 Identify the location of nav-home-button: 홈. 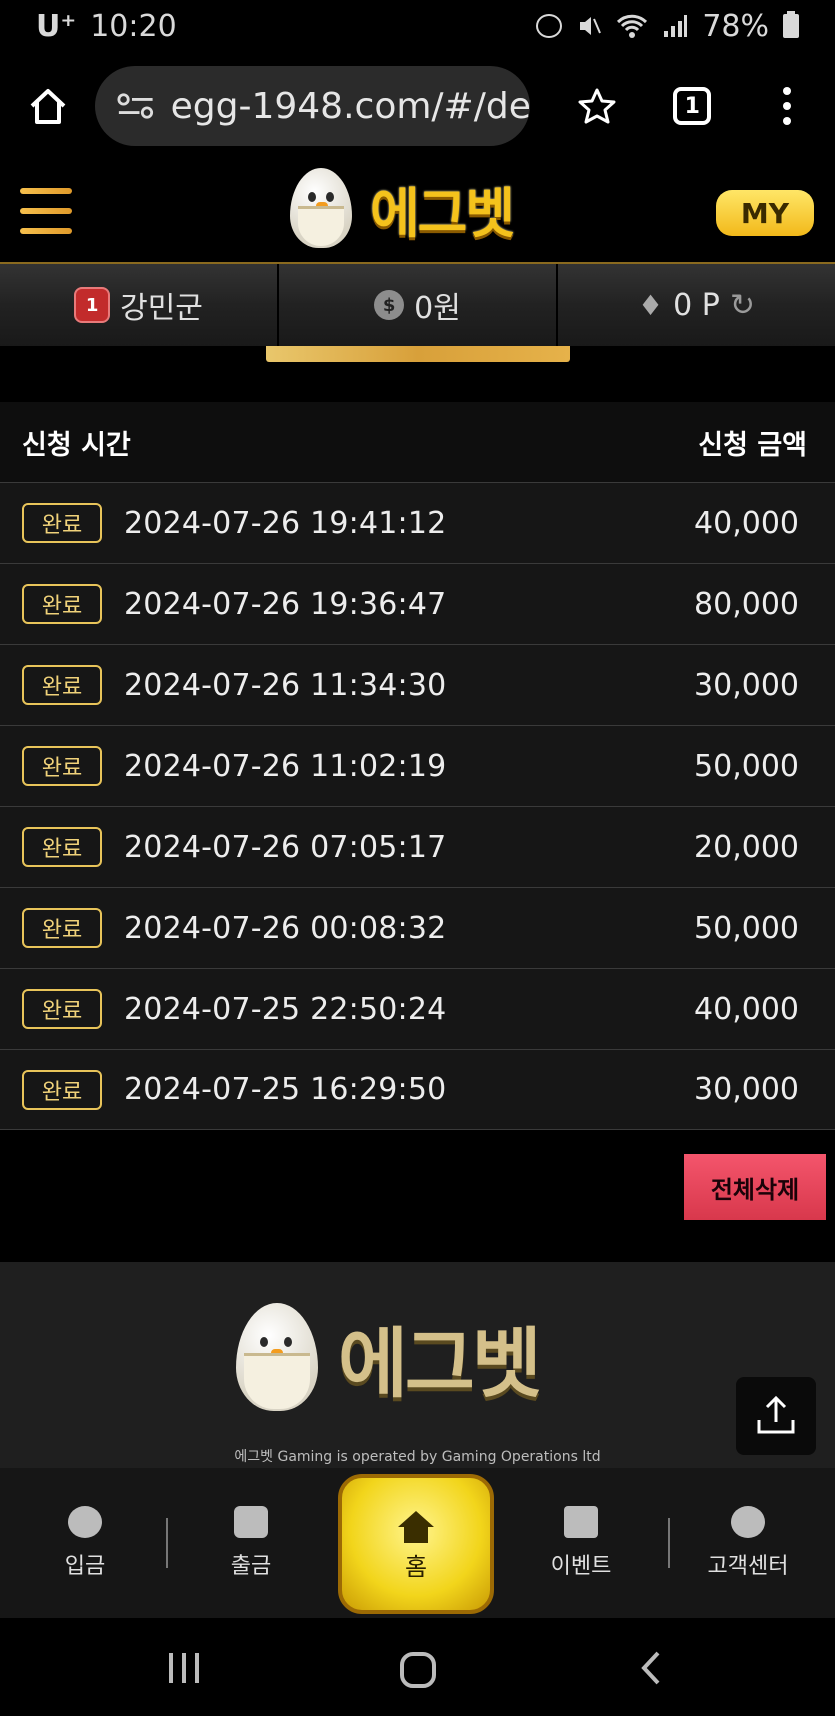
(416, 1544).